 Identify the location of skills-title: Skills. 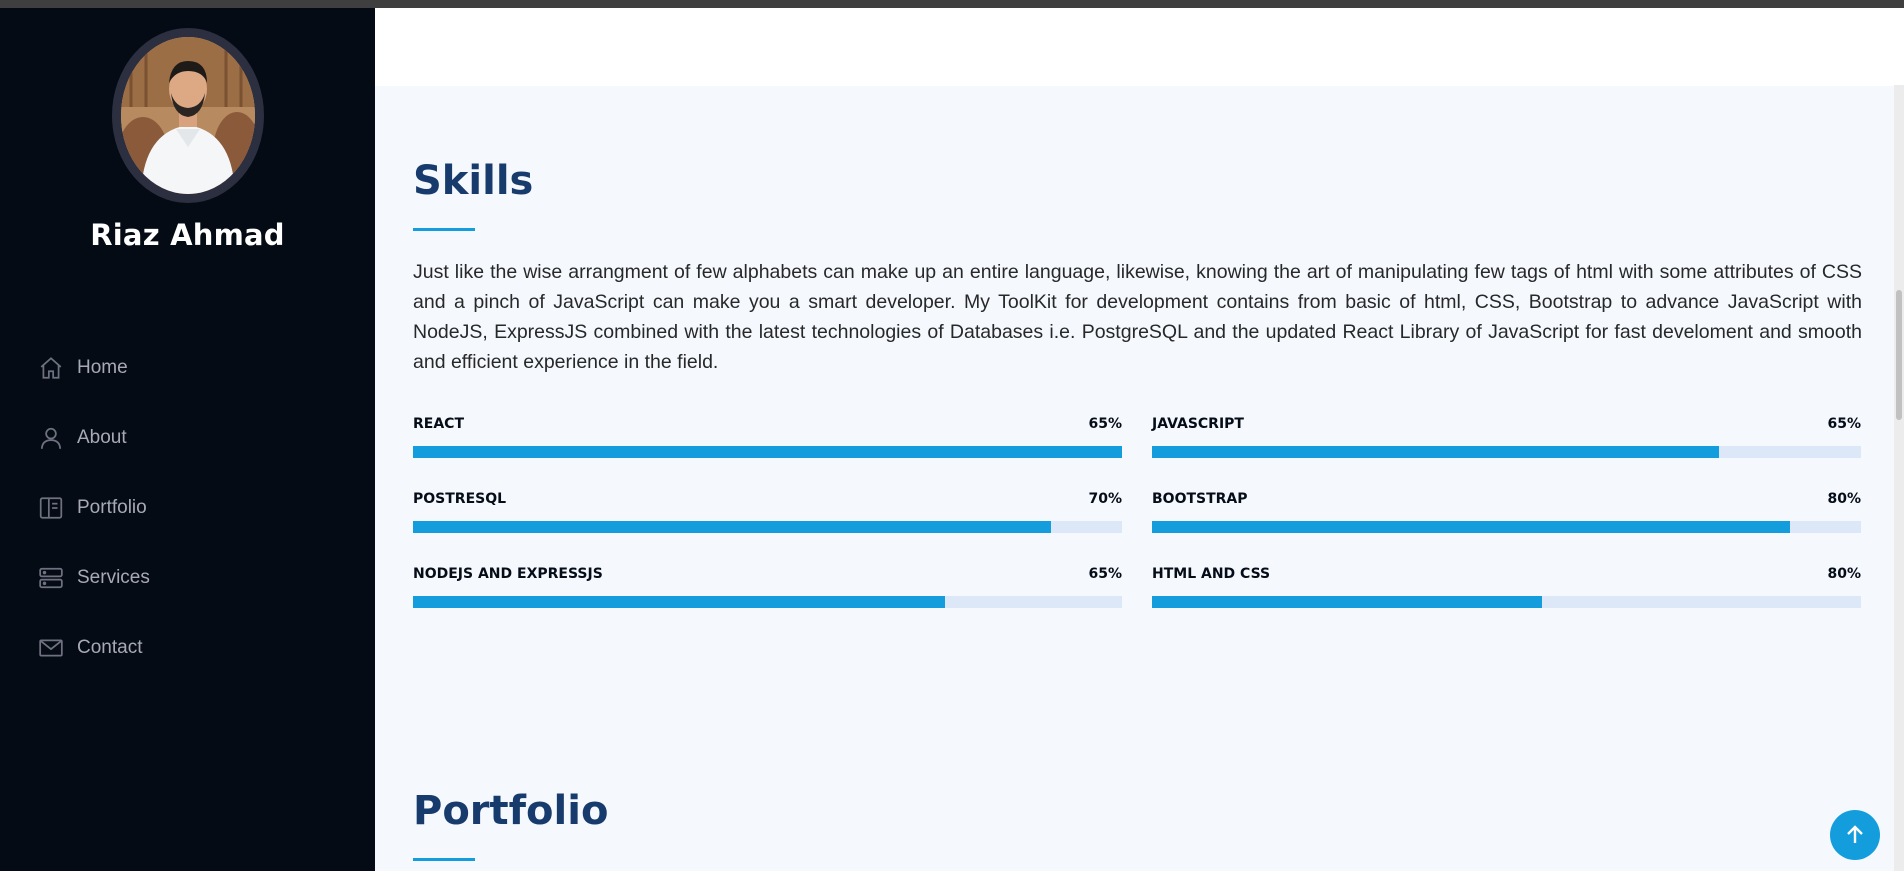
(473, 181).